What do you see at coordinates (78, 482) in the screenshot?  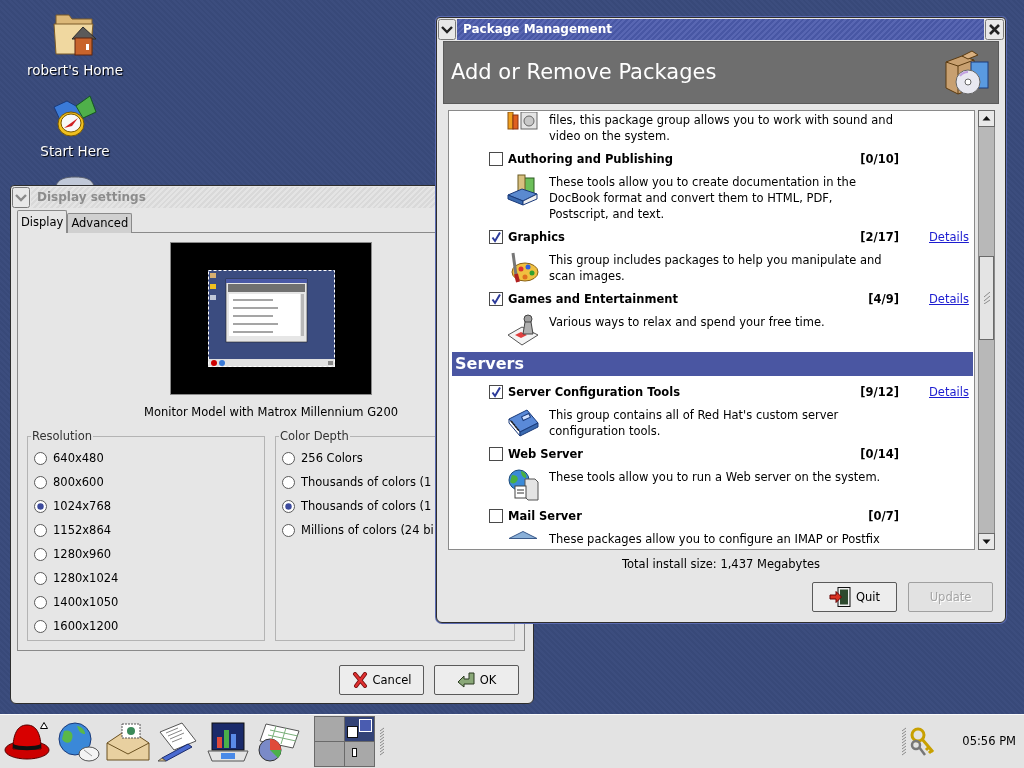 I see `option-label: 800x600` at bounding box center [78, 482].